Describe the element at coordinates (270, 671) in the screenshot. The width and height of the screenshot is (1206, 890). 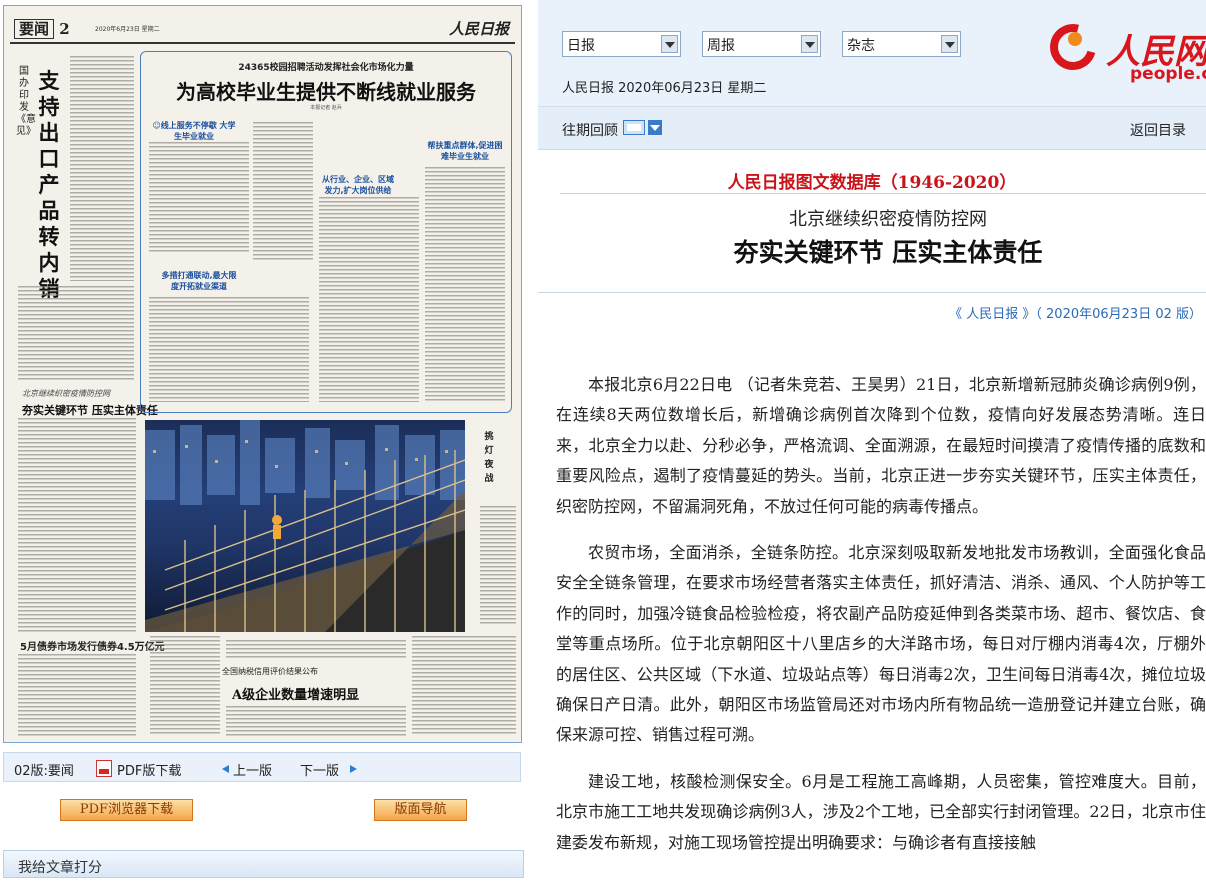
I see `bottom-story-kicker: 全国纳税信用评价结果公布` at that location.